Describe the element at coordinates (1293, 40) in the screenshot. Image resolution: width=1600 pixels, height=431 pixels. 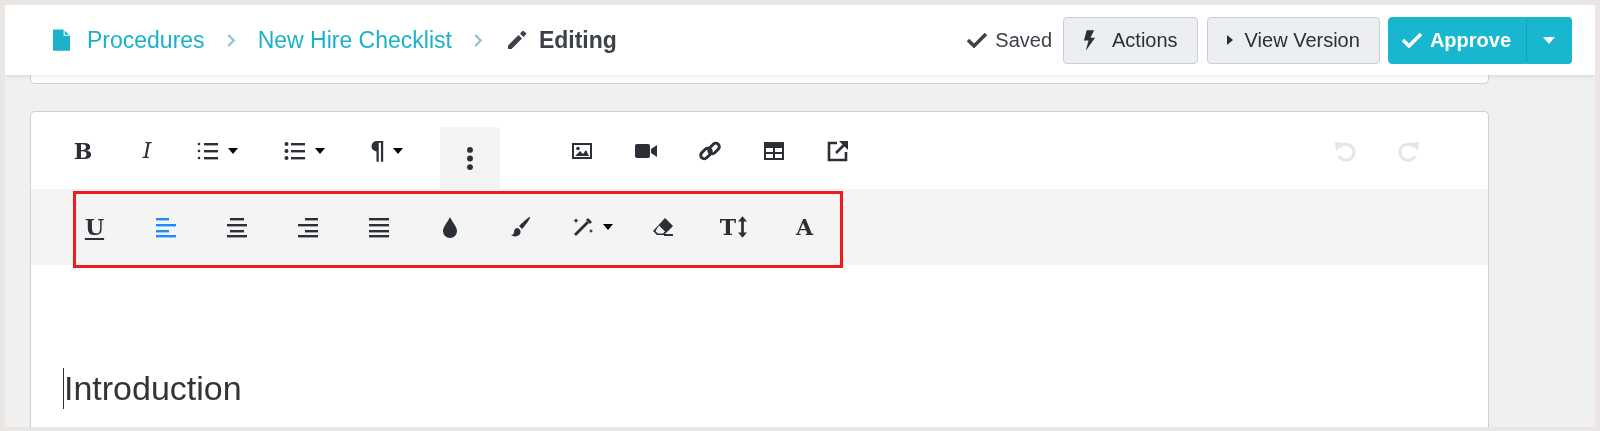
I see `view-version-button: View Version` at that location.